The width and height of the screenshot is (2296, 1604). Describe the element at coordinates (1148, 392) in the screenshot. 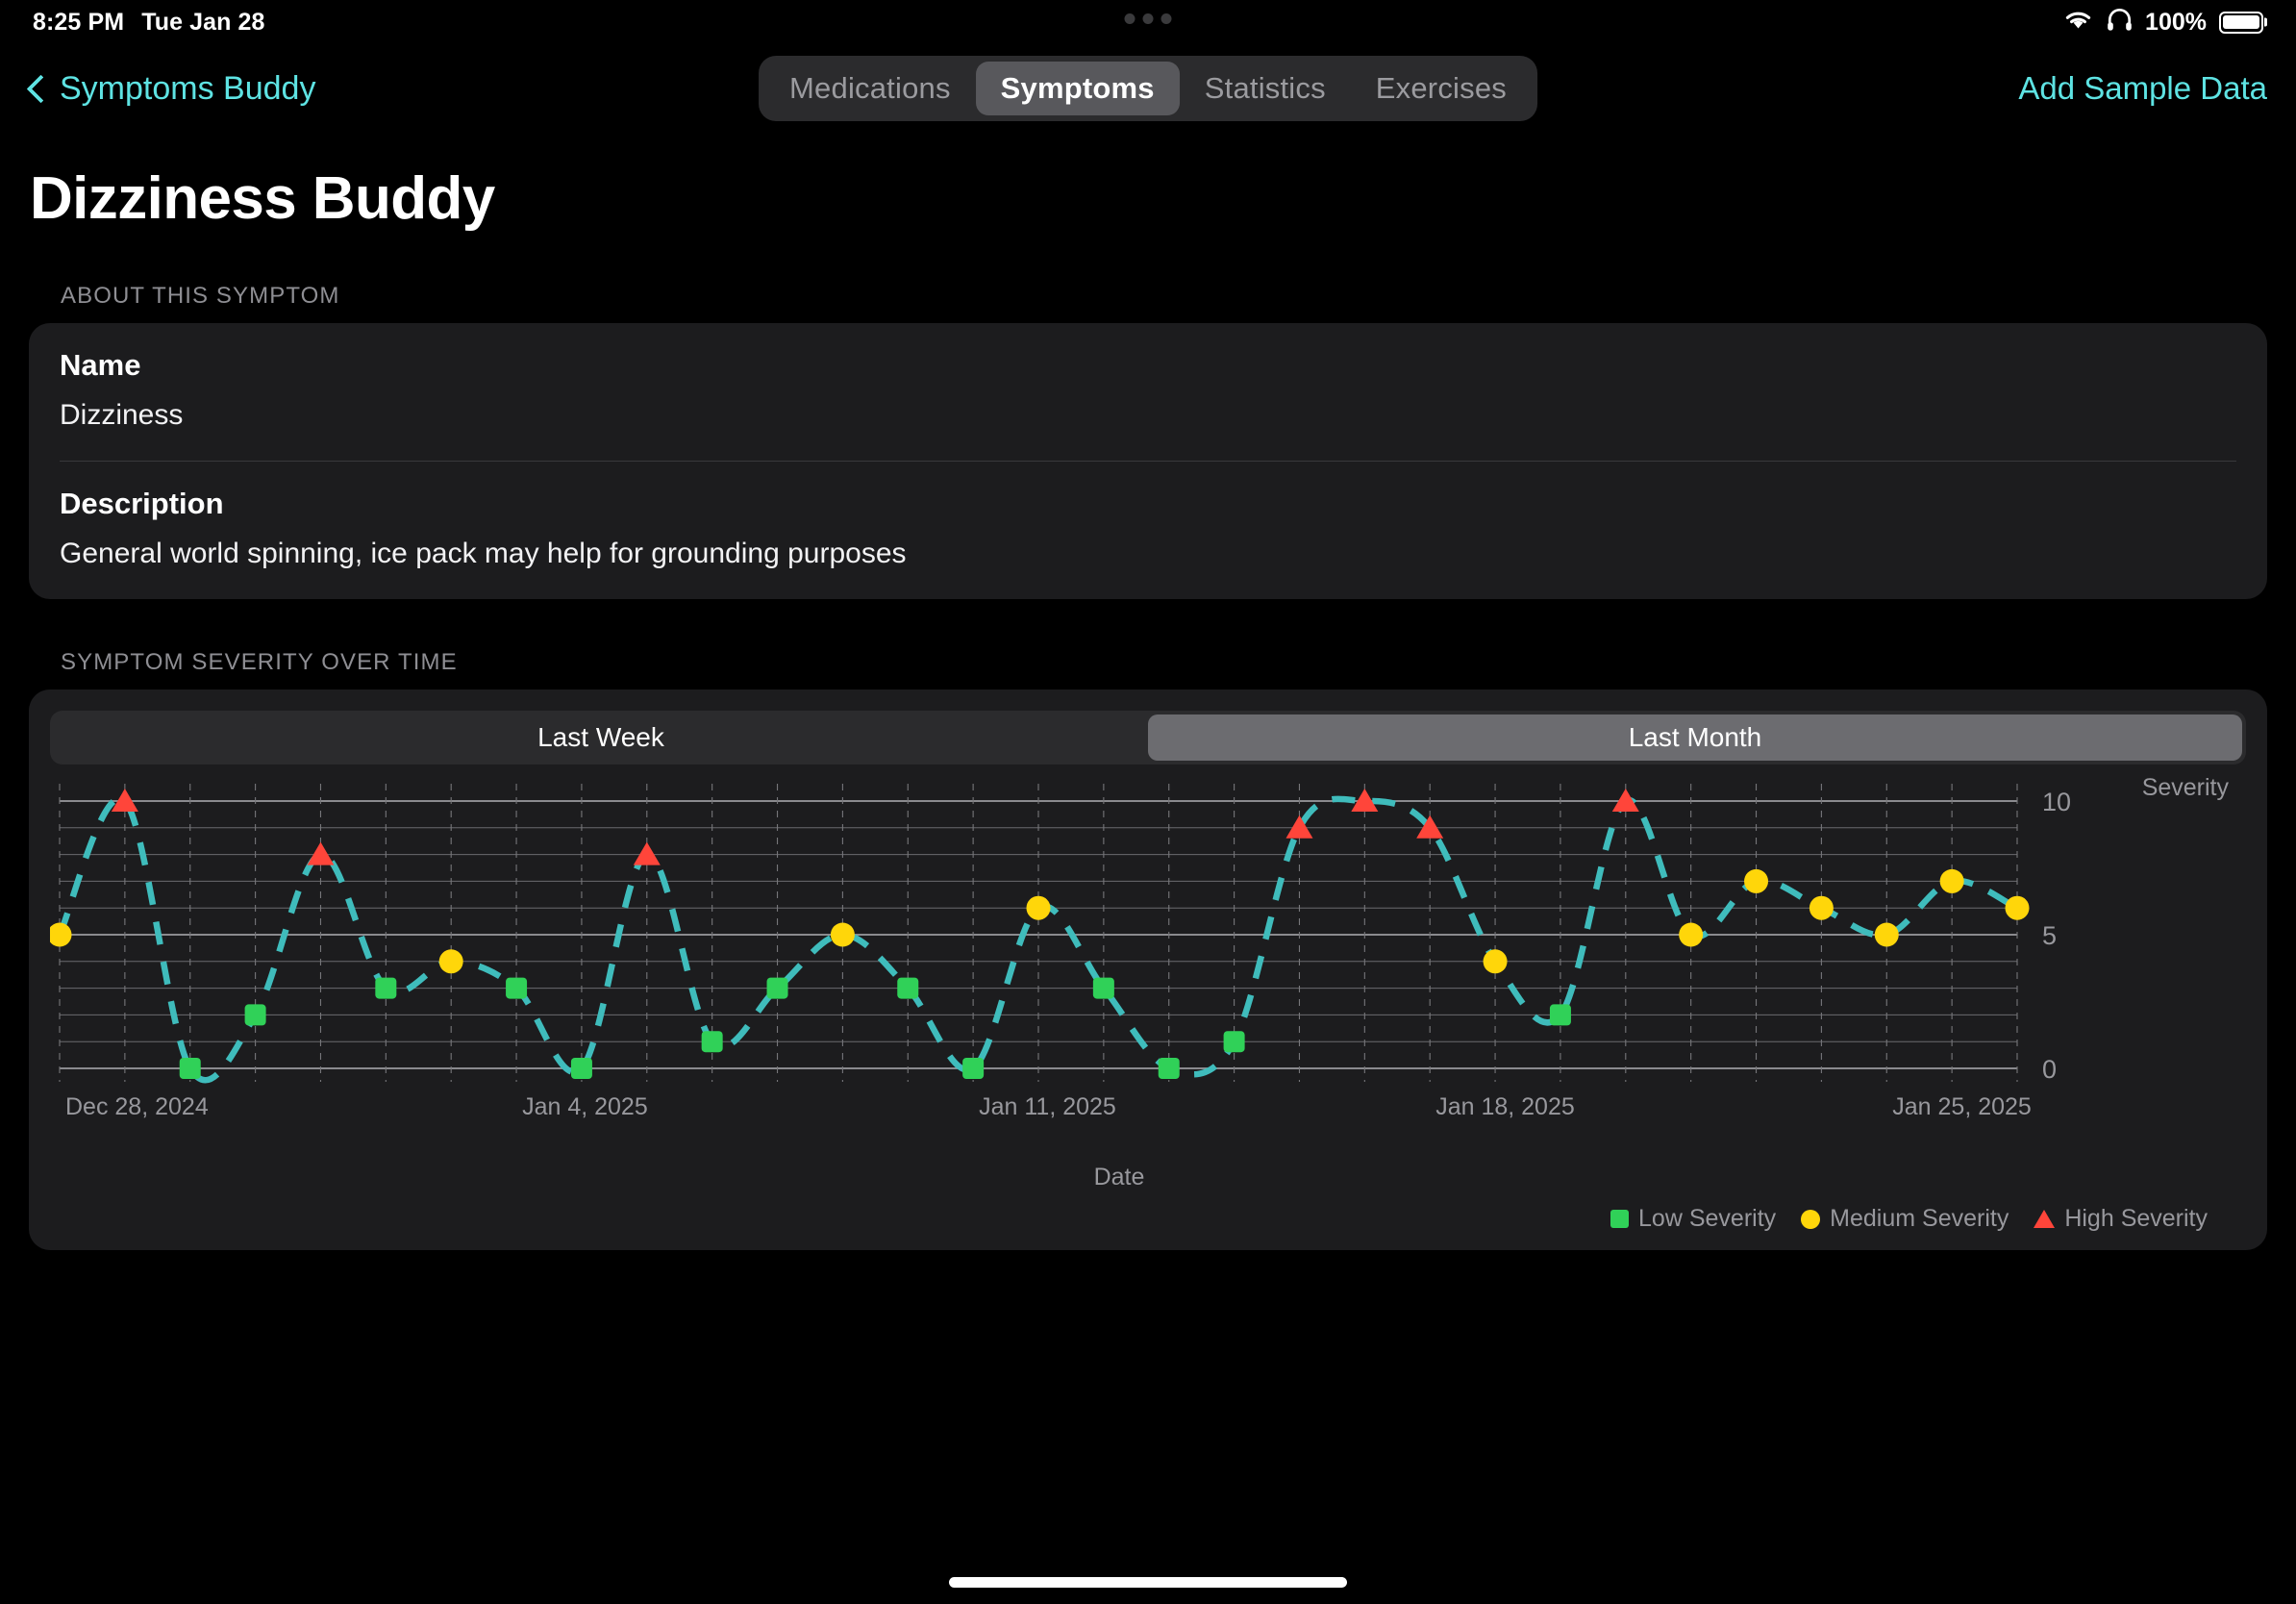

I see `about-row-name: Name Dizziness` at that location.